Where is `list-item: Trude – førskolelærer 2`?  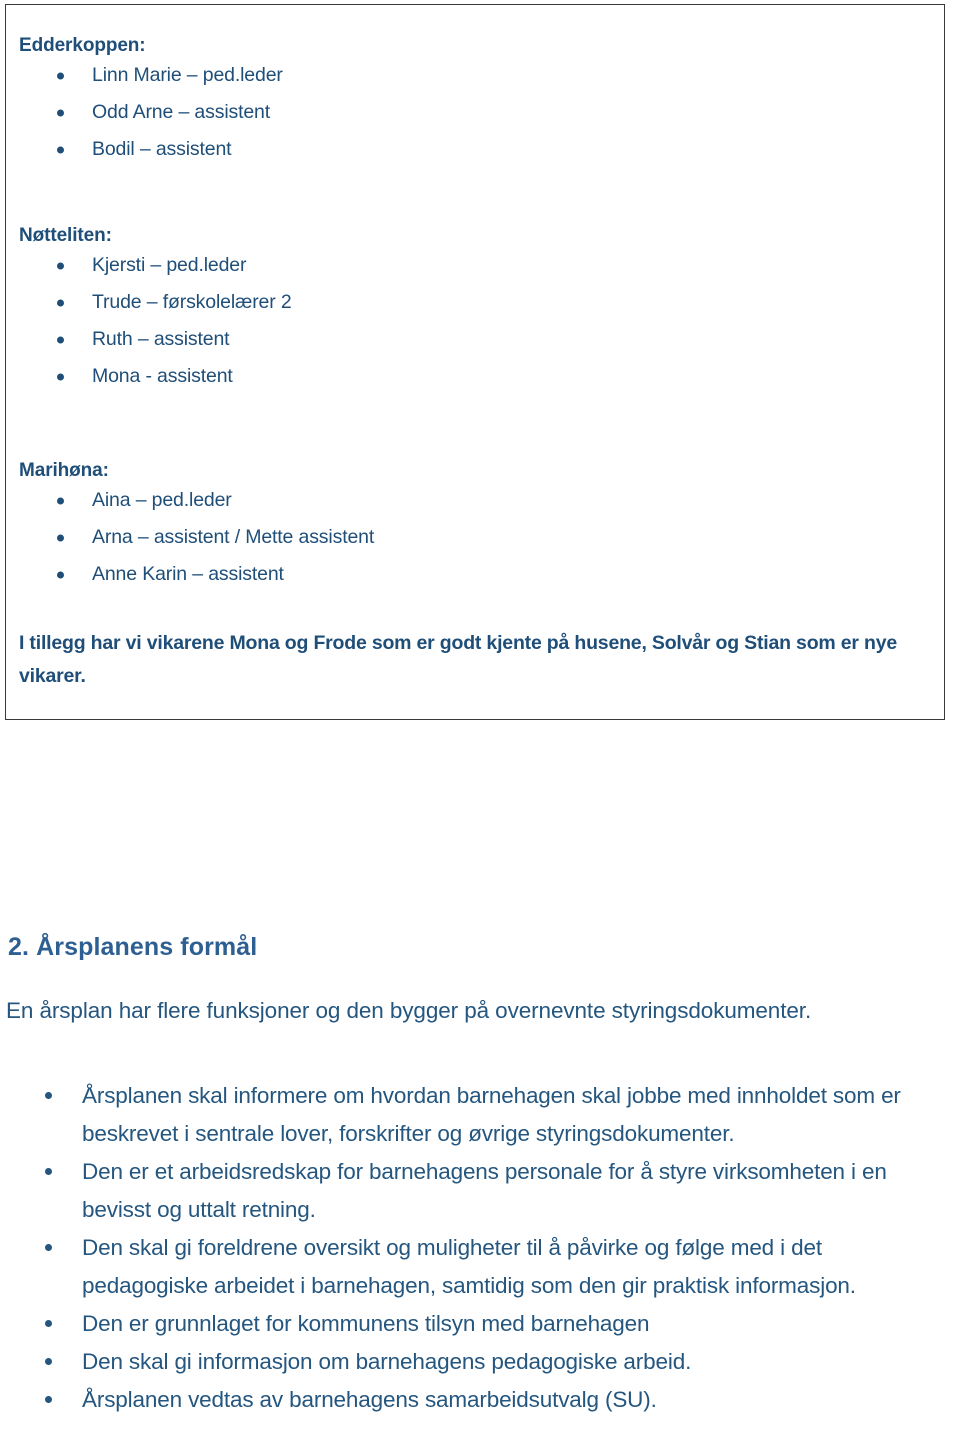 list-item: Trude – førskolelærer 2 is located at coordinates (475, 302).